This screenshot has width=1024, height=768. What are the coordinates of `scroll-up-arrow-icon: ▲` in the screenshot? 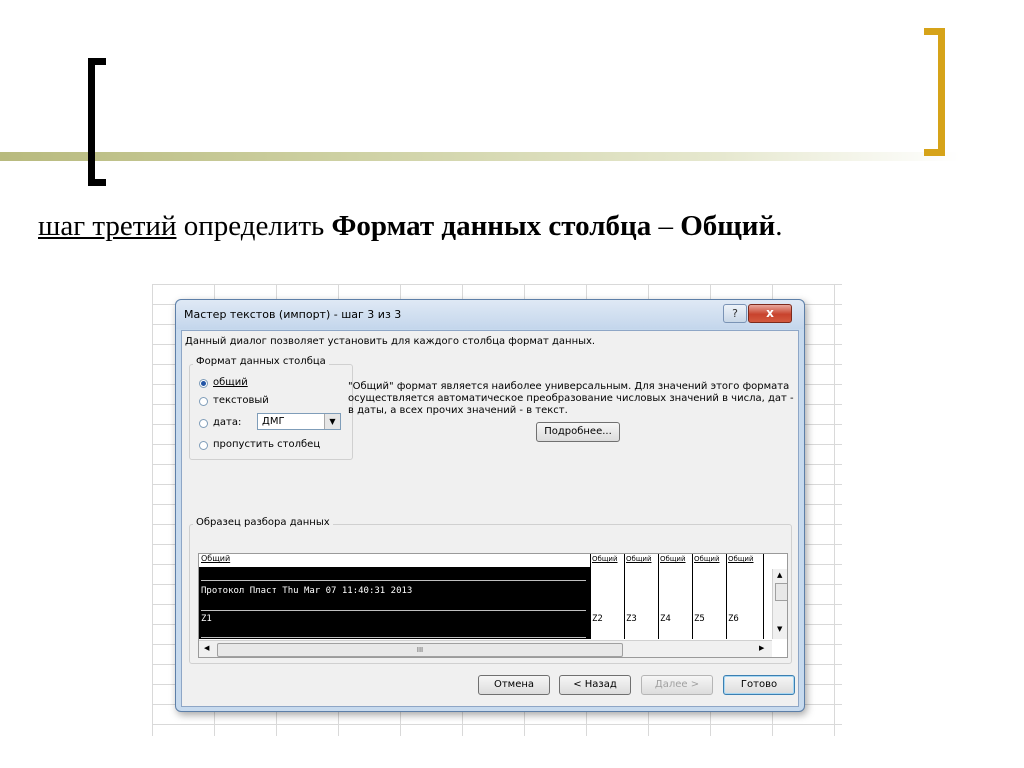 It's located at (779, 575).